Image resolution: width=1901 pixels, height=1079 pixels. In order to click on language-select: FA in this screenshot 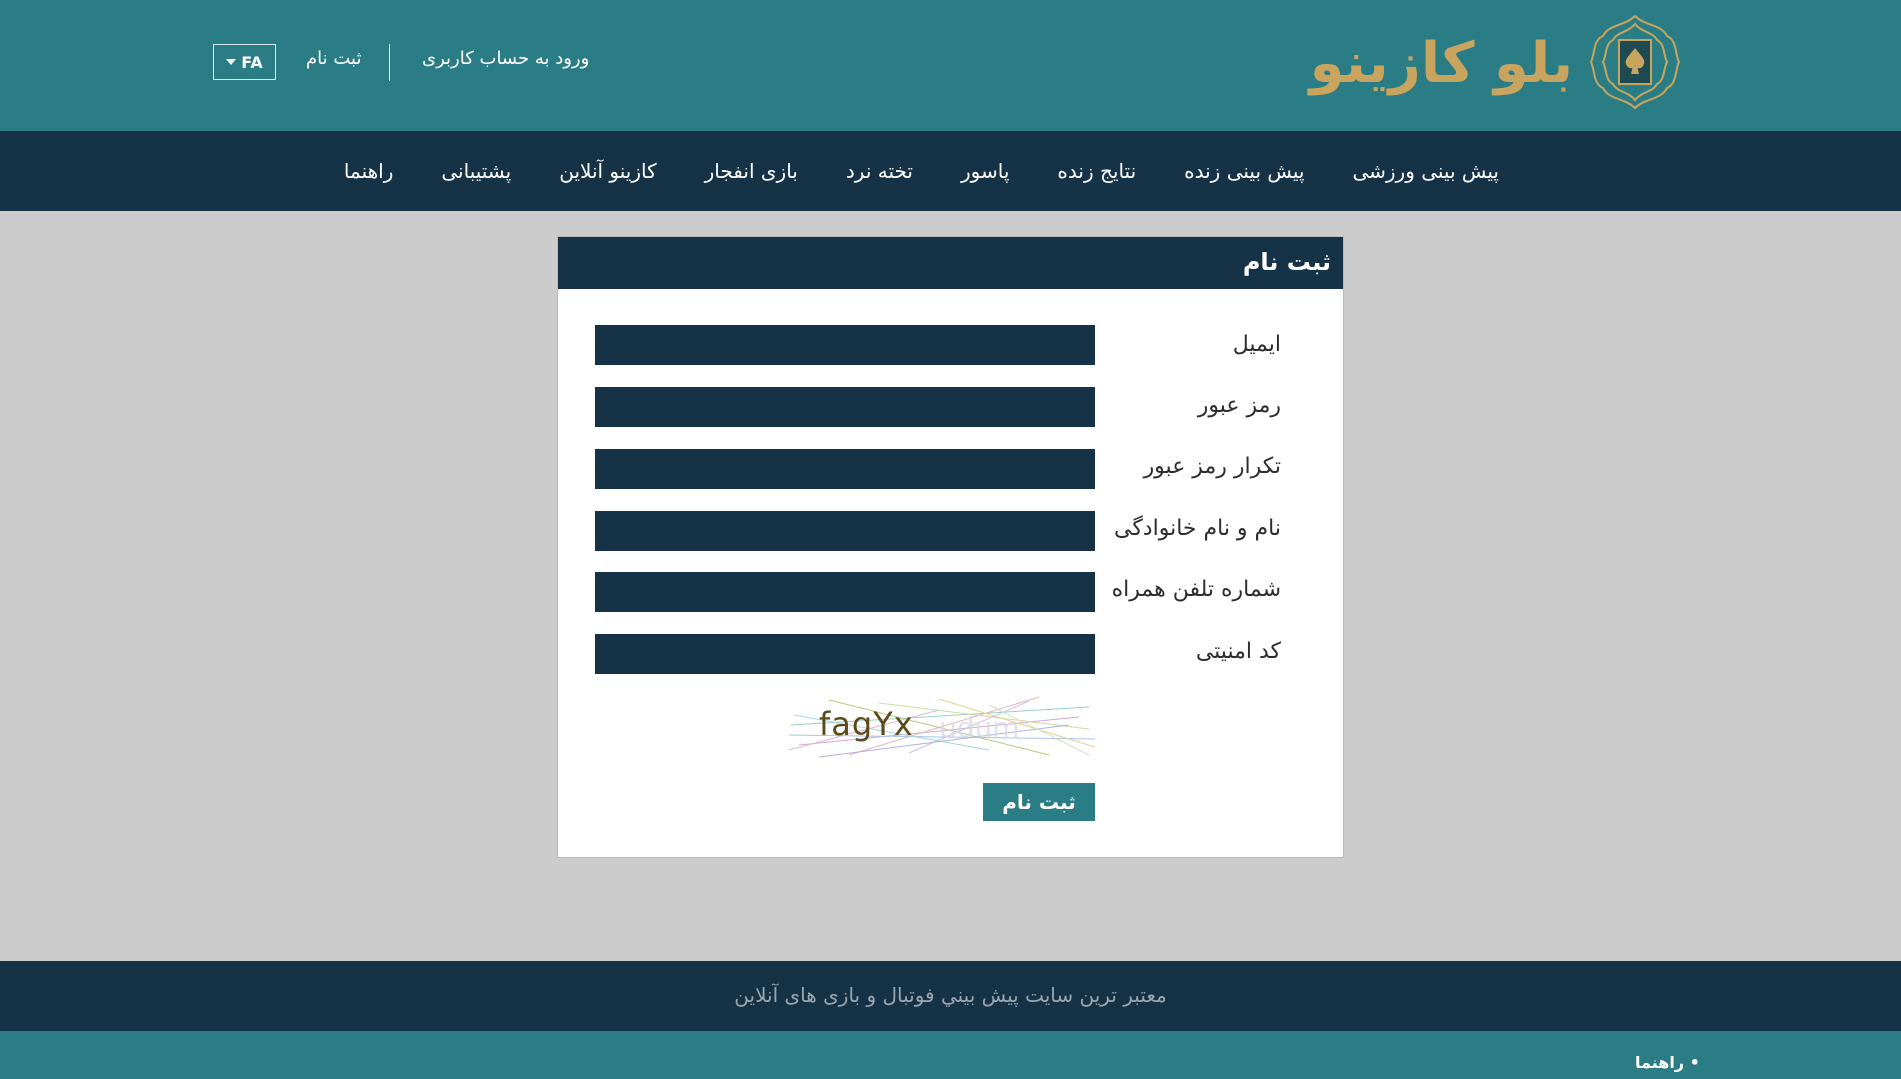, I will do `click(244, 62)`.